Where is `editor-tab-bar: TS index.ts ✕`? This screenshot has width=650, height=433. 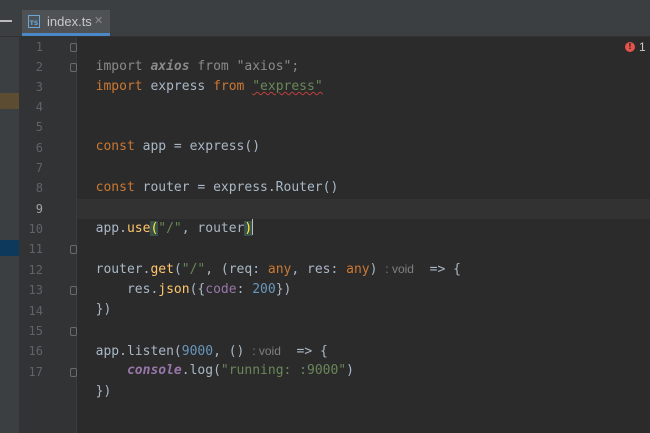
editor-tab-bar: TS index.ts ✕ is located at coordinates (325, 18).